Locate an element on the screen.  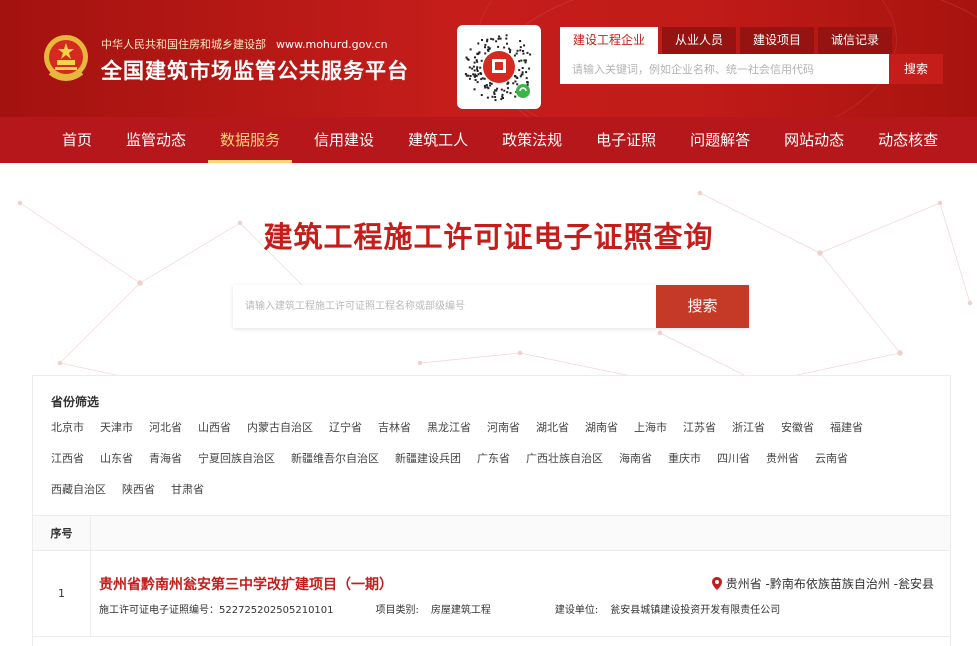
province-option: 江苏省 is located at coordinates (699, 427).